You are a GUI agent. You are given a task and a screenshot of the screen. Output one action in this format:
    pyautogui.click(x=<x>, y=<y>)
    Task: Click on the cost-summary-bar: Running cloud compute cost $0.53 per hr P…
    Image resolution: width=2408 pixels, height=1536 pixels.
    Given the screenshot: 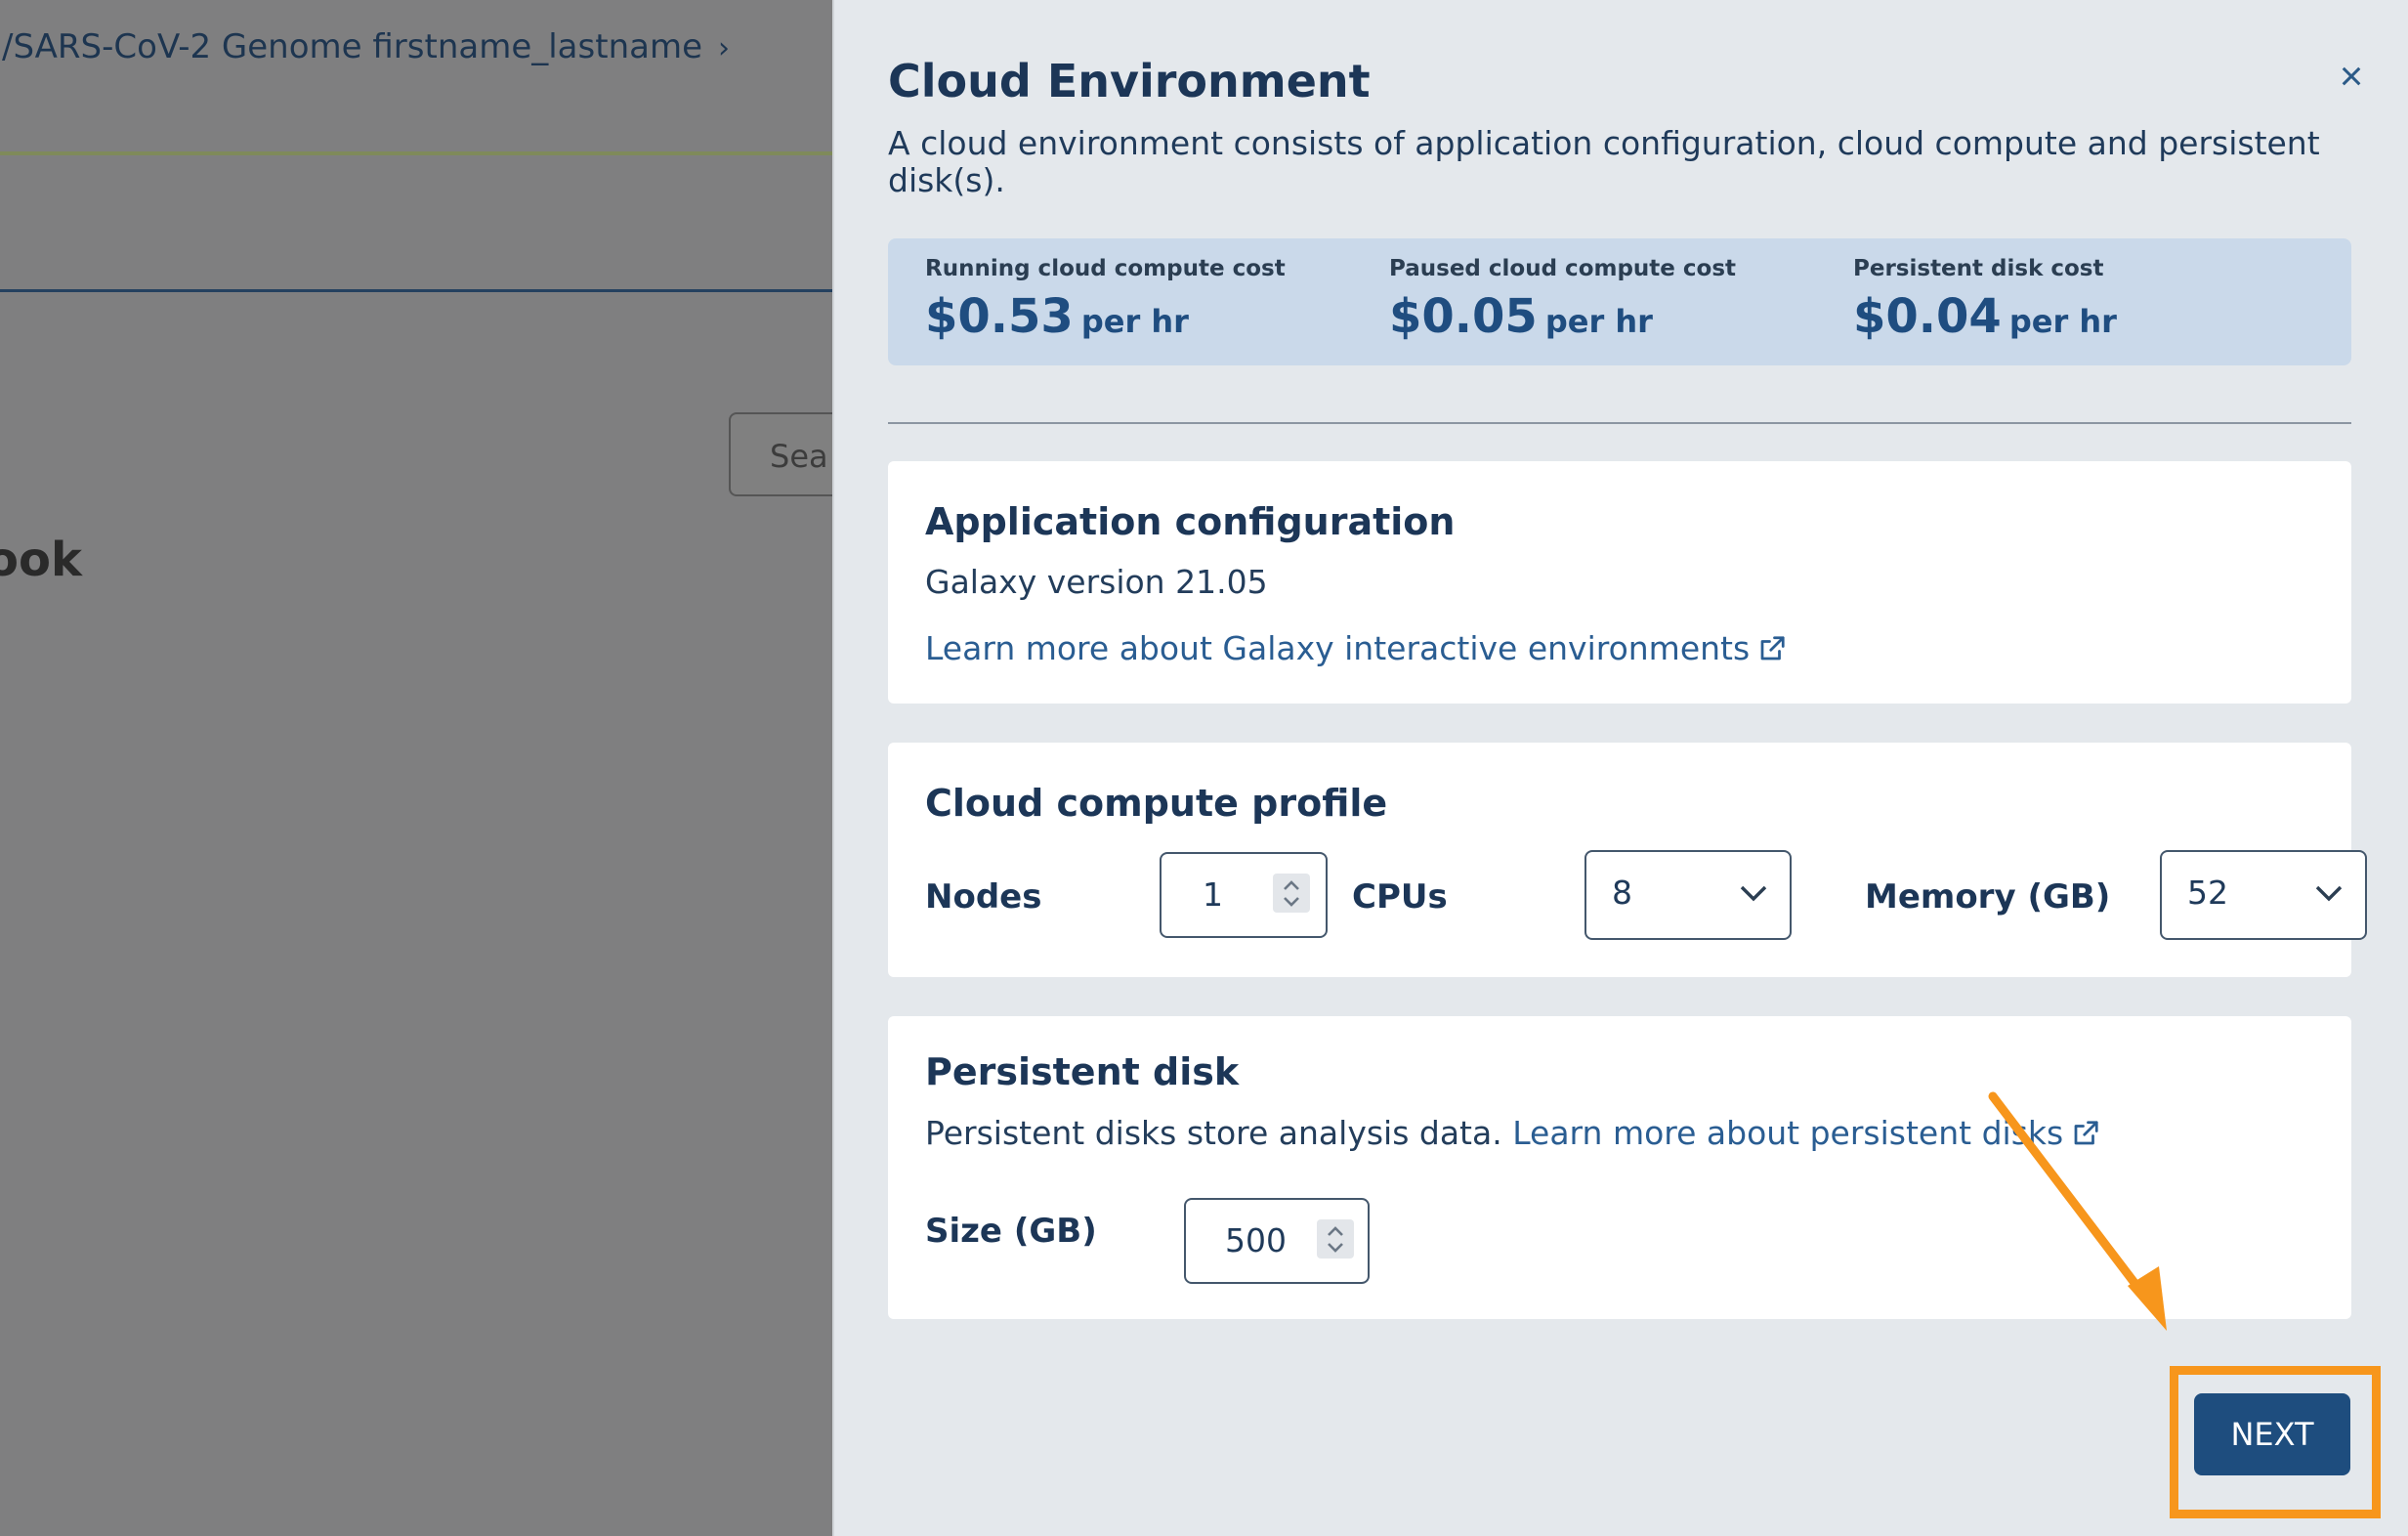 What is the action you would take?
    pyautogui.click(x=1619, y=301)
    